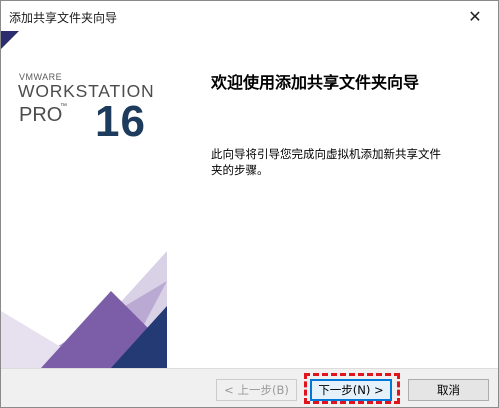 The height and width of the screenshot is (408, 499). What do you see at coordinates (120, 121) in the screenshot?
I see `brand-version: 16` at bounding box center [120, 121].